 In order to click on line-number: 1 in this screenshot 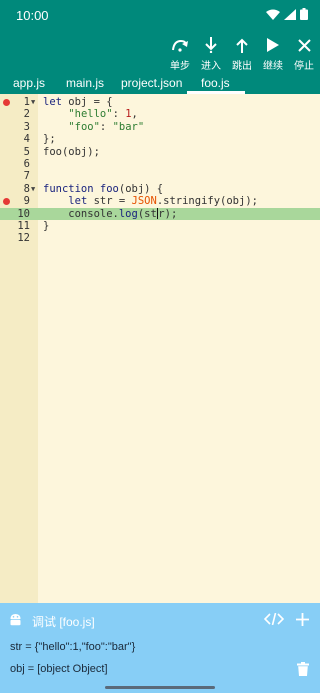, I will do `click(26, 102)`.